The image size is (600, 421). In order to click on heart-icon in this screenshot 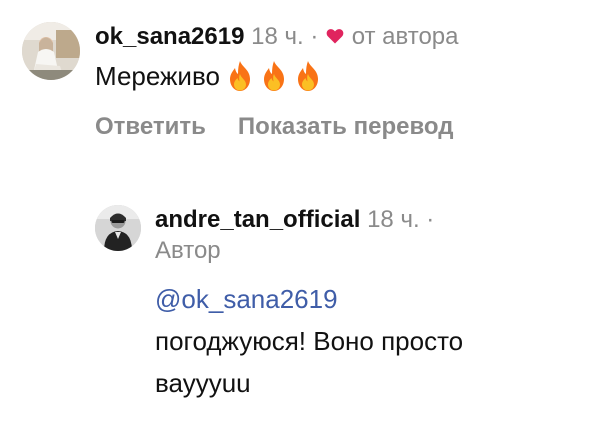, I will do `click(335, 34)`.